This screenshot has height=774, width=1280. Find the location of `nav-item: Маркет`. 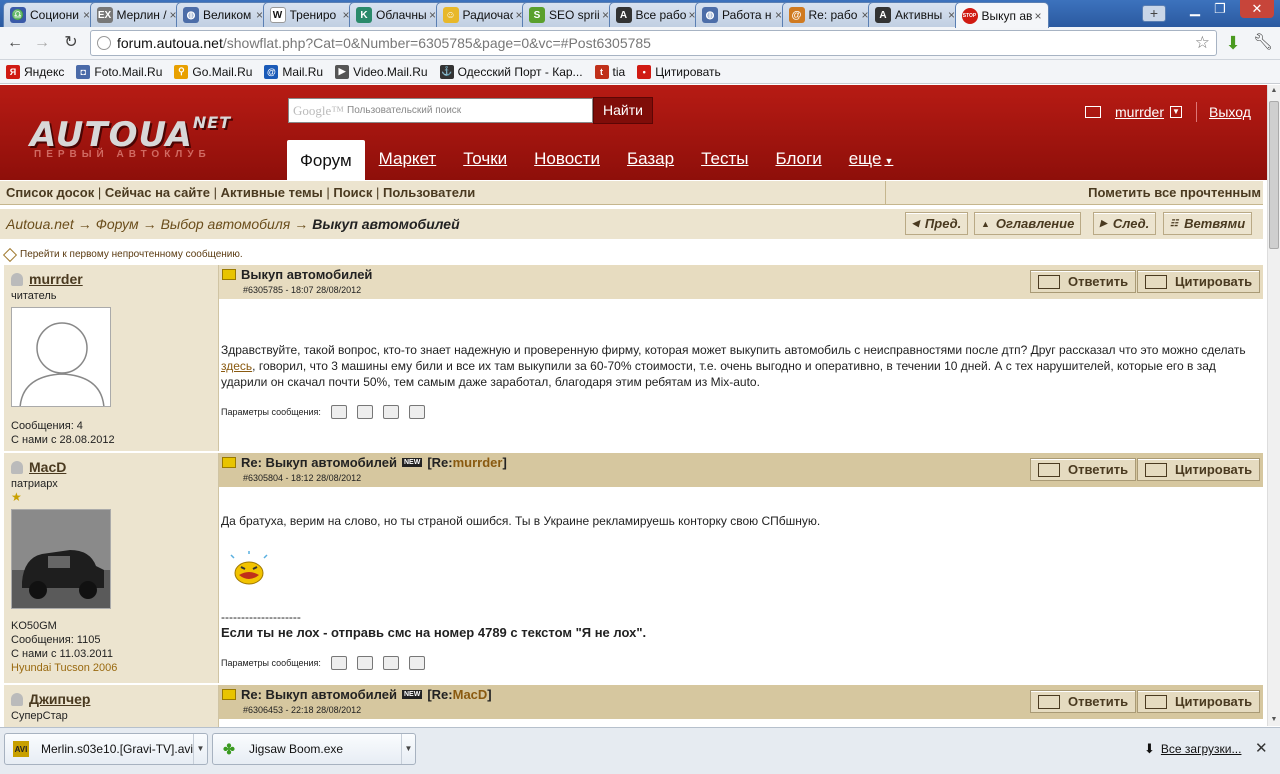

nav-item: Маркет is located at coordinates (408, 164).